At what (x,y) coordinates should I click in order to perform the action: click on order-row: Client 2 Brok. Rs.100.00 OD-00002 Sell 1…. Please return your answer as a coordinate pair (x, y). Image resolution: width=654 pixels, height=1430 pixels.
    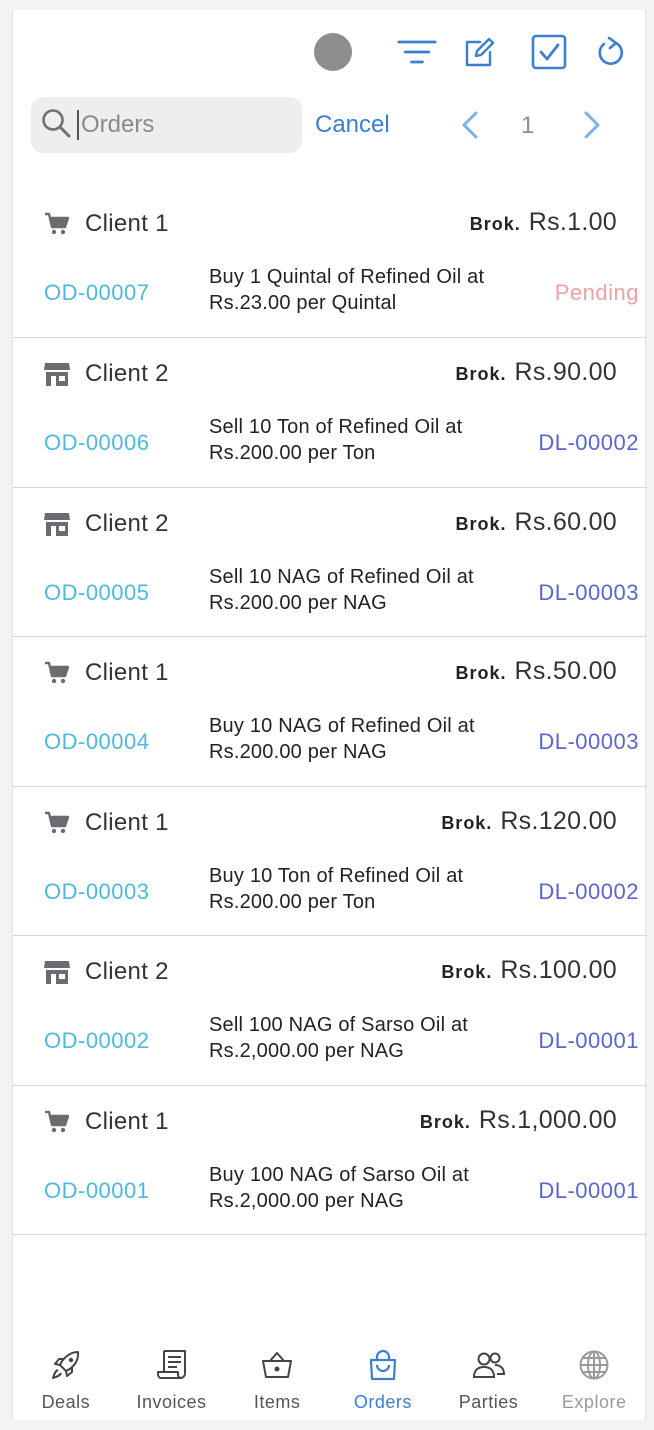
    Looking at the image, I should click on (330, 1011).